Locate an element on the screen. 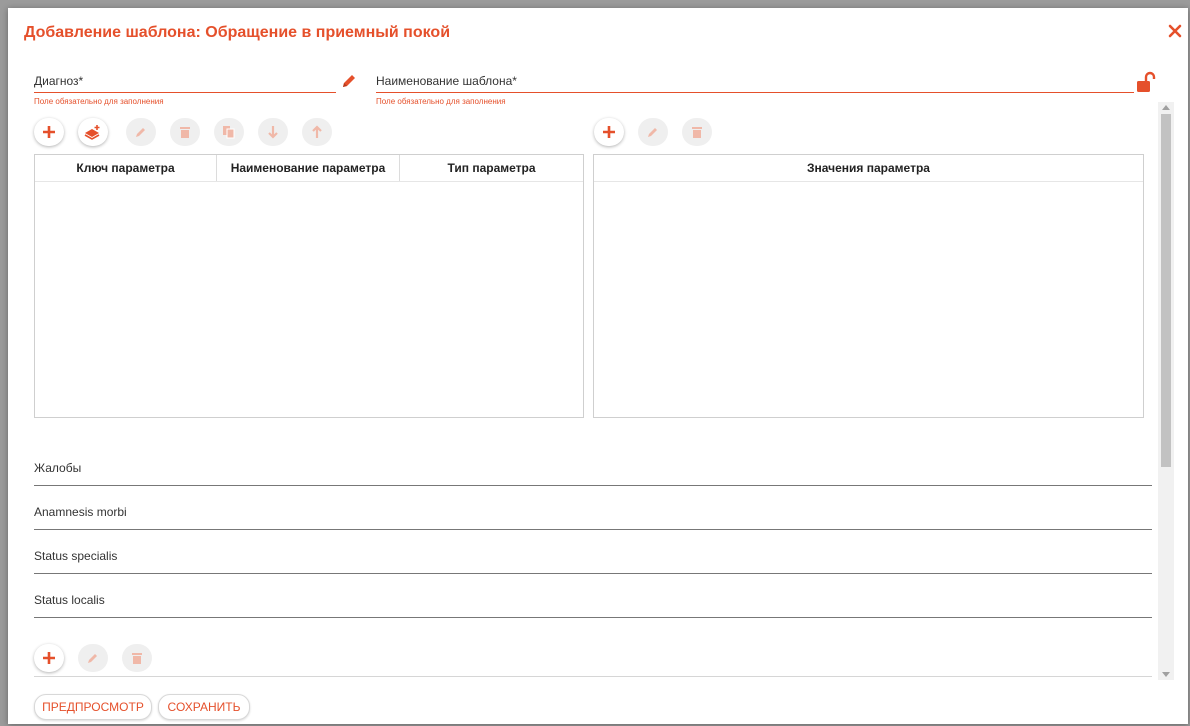 The image size is (1190, 726). edit-value-button is located at coordinates (653, 132).